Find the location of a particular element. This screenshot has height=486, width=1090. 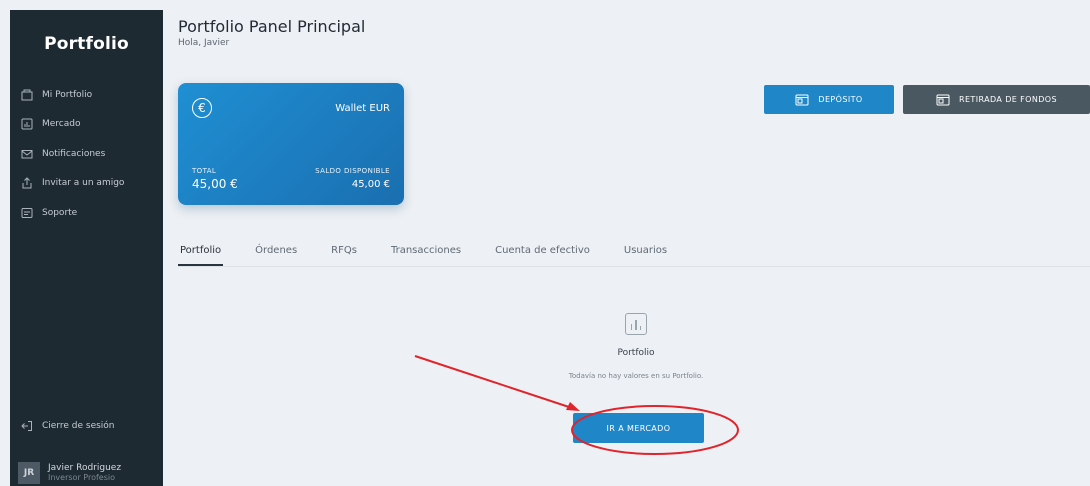

tab-portfolio: Portfolio is located at coordinates (201, 255).